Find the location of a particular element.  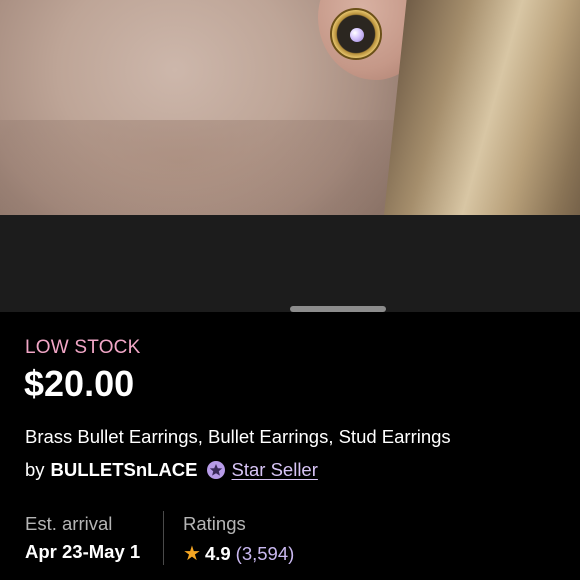

photo-earring-gem is located at coordinates (357, 35).